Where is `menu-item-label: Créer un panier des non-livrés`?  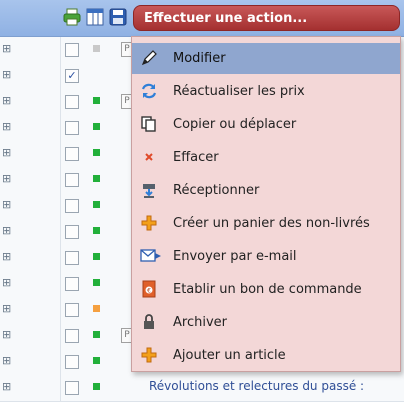 menu-item-label: Créer un panier des non-livrés is located at coordinates (271, 223).